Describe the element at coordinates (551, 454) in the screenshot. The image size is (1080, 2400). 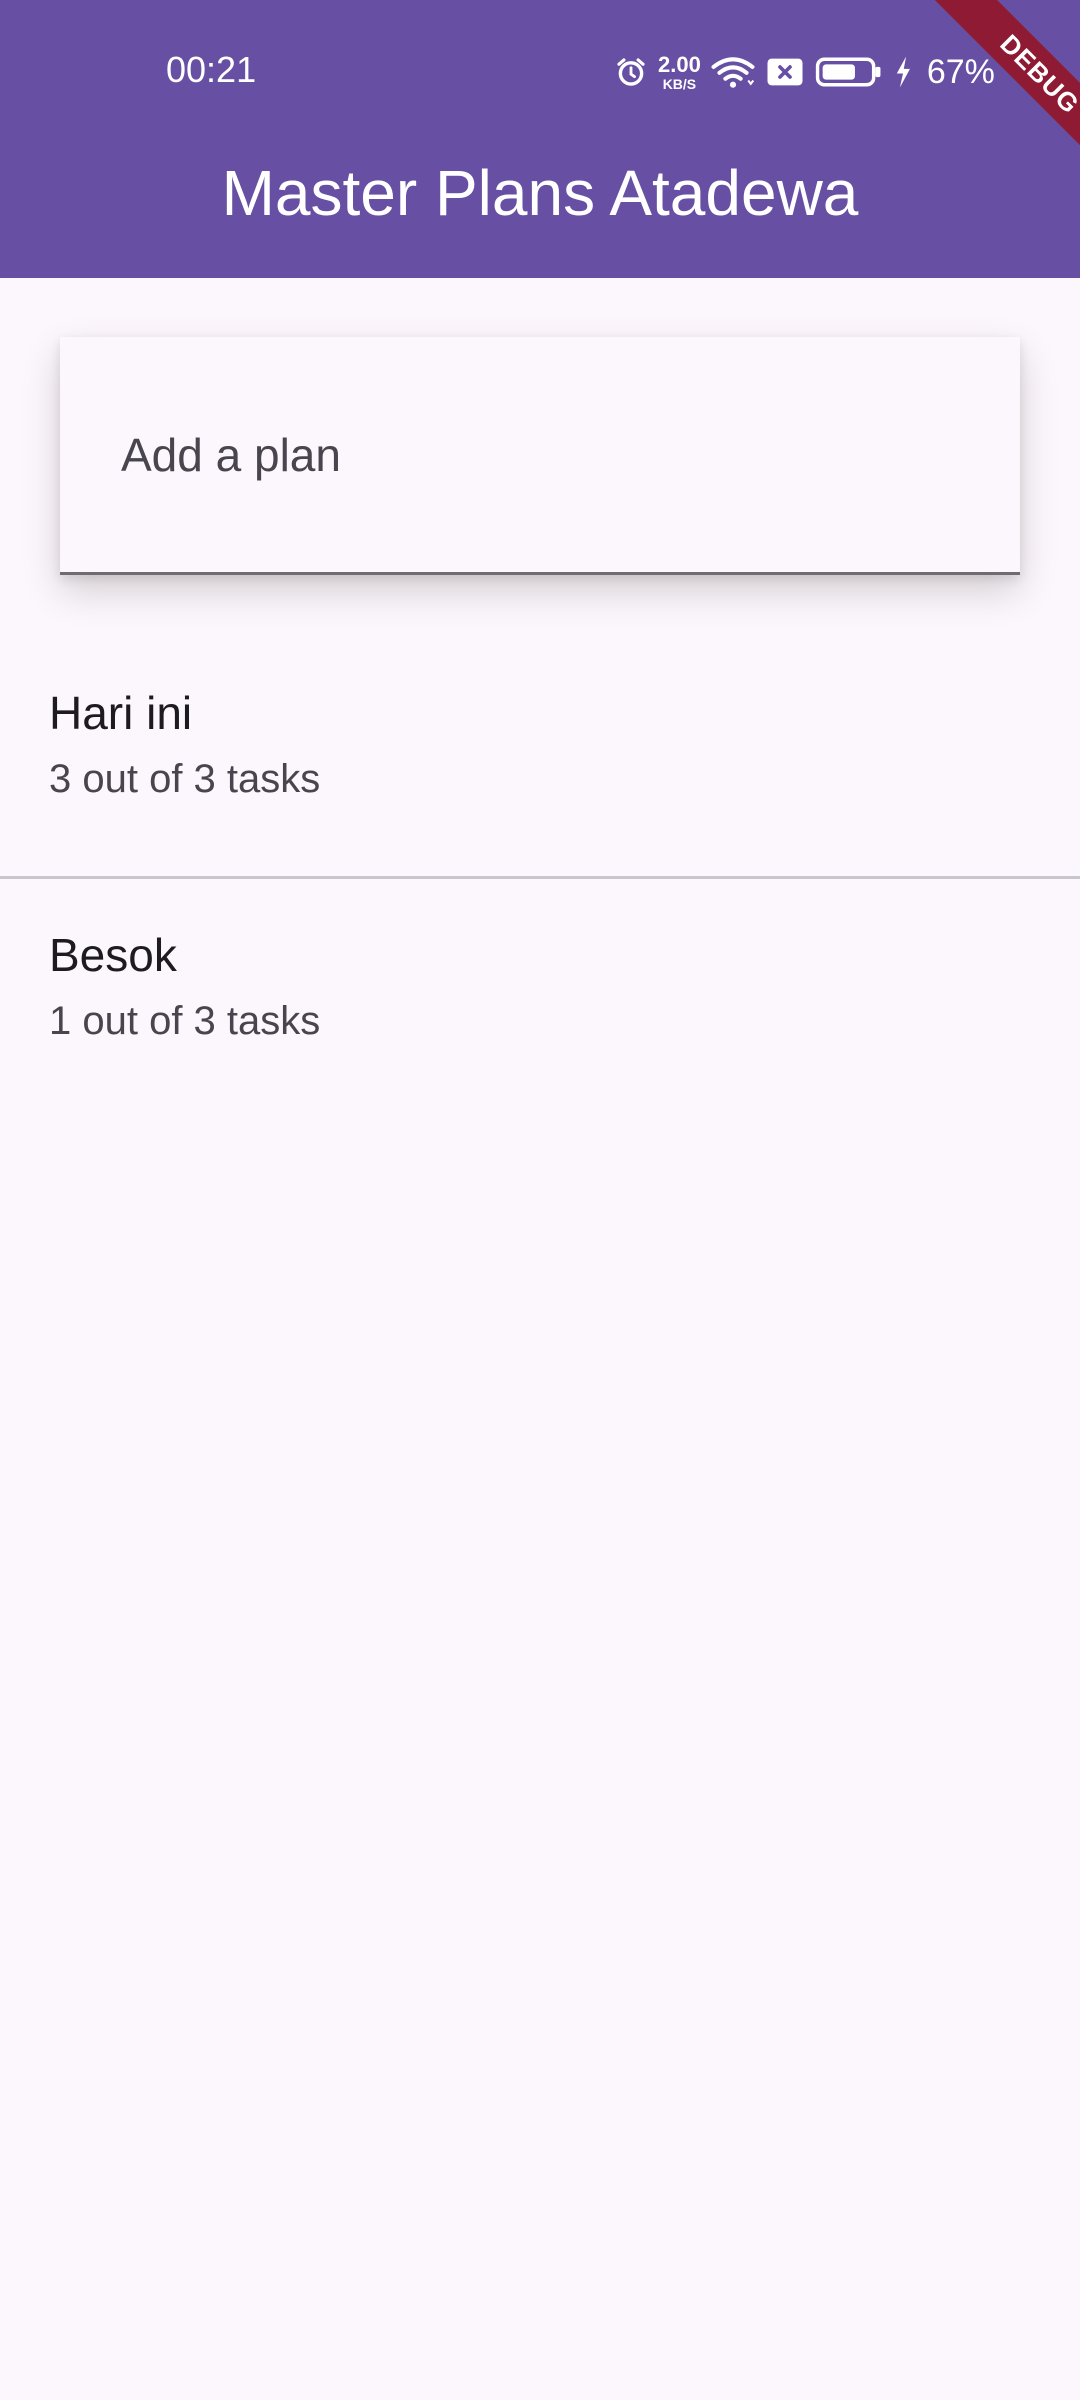
I see `add-plan-input` at that location.